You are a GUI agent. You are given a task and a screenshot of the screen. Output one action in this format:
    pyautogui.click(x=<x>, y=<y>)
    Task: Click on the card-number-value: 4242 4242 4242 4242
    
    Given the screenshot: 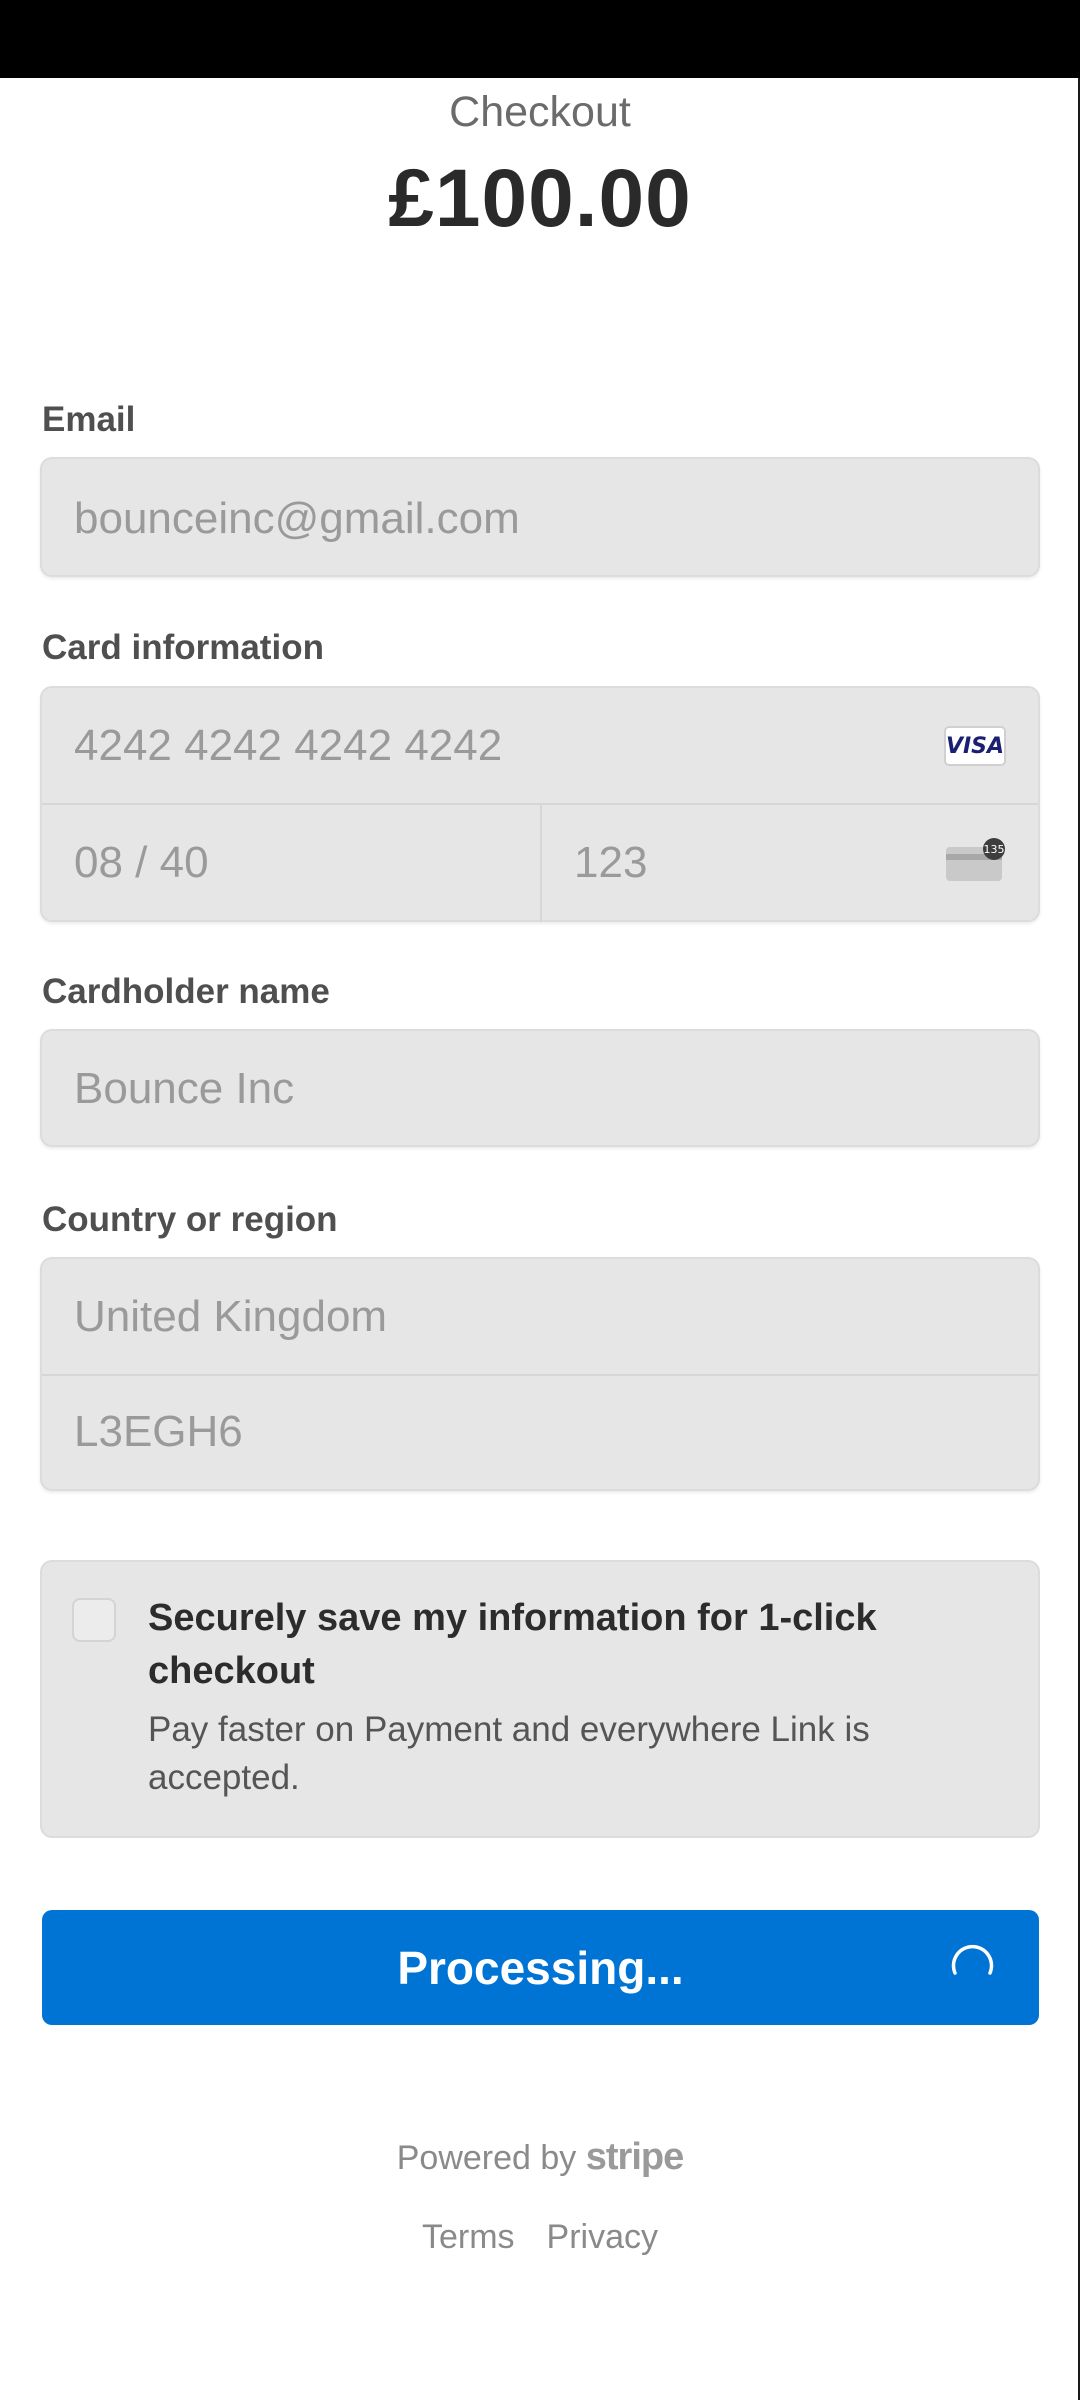 What is the action you would take?
    pyautogui.click(x=288, y=745)
    